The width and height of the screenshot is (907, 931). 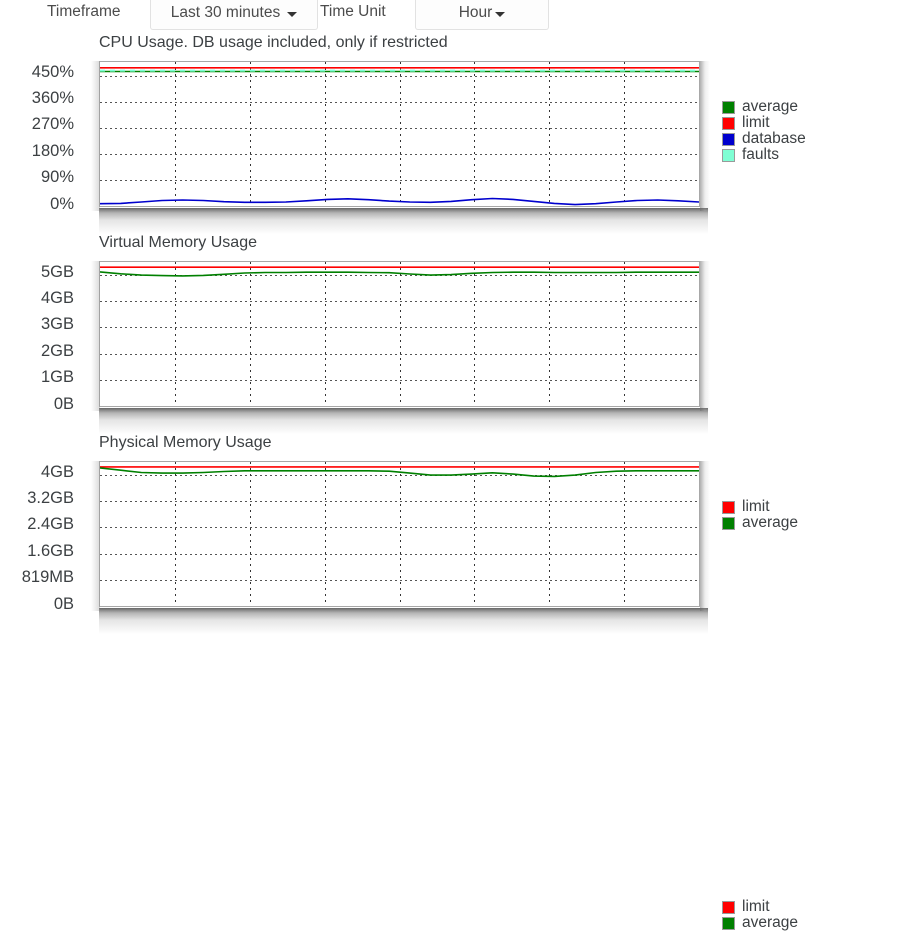 What do you see at coordinates (63, 604) in the screenshot?
I see `pmem-ytick: 0B` at bounding box center [63, 604].